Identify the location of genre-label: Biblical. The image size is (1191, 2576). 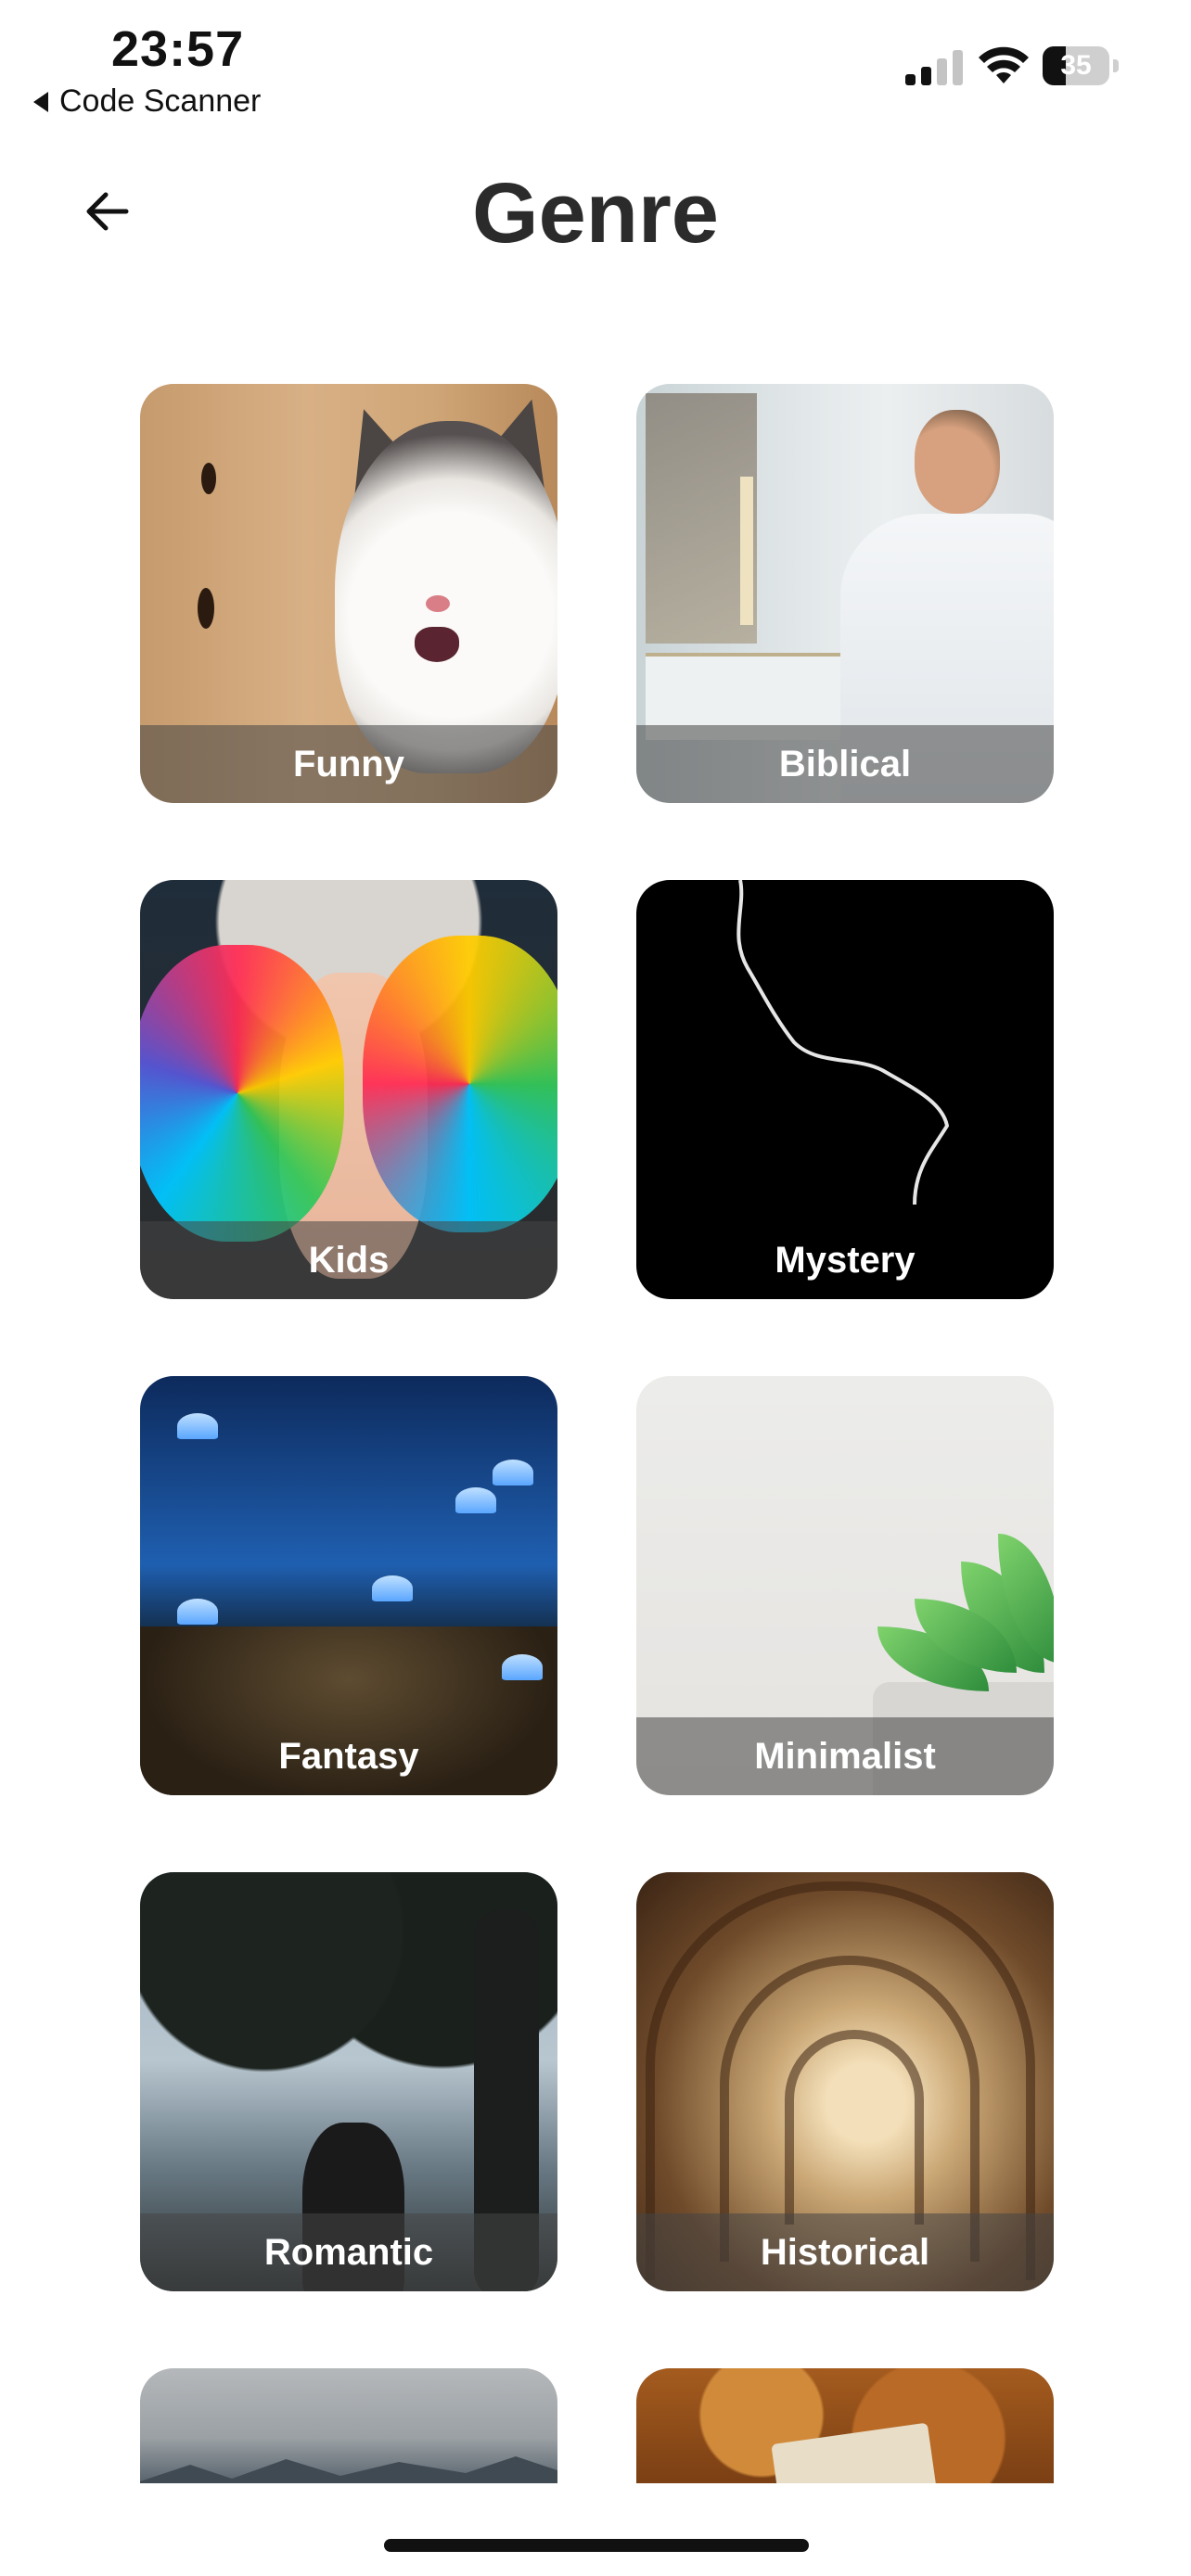
(845, 764).